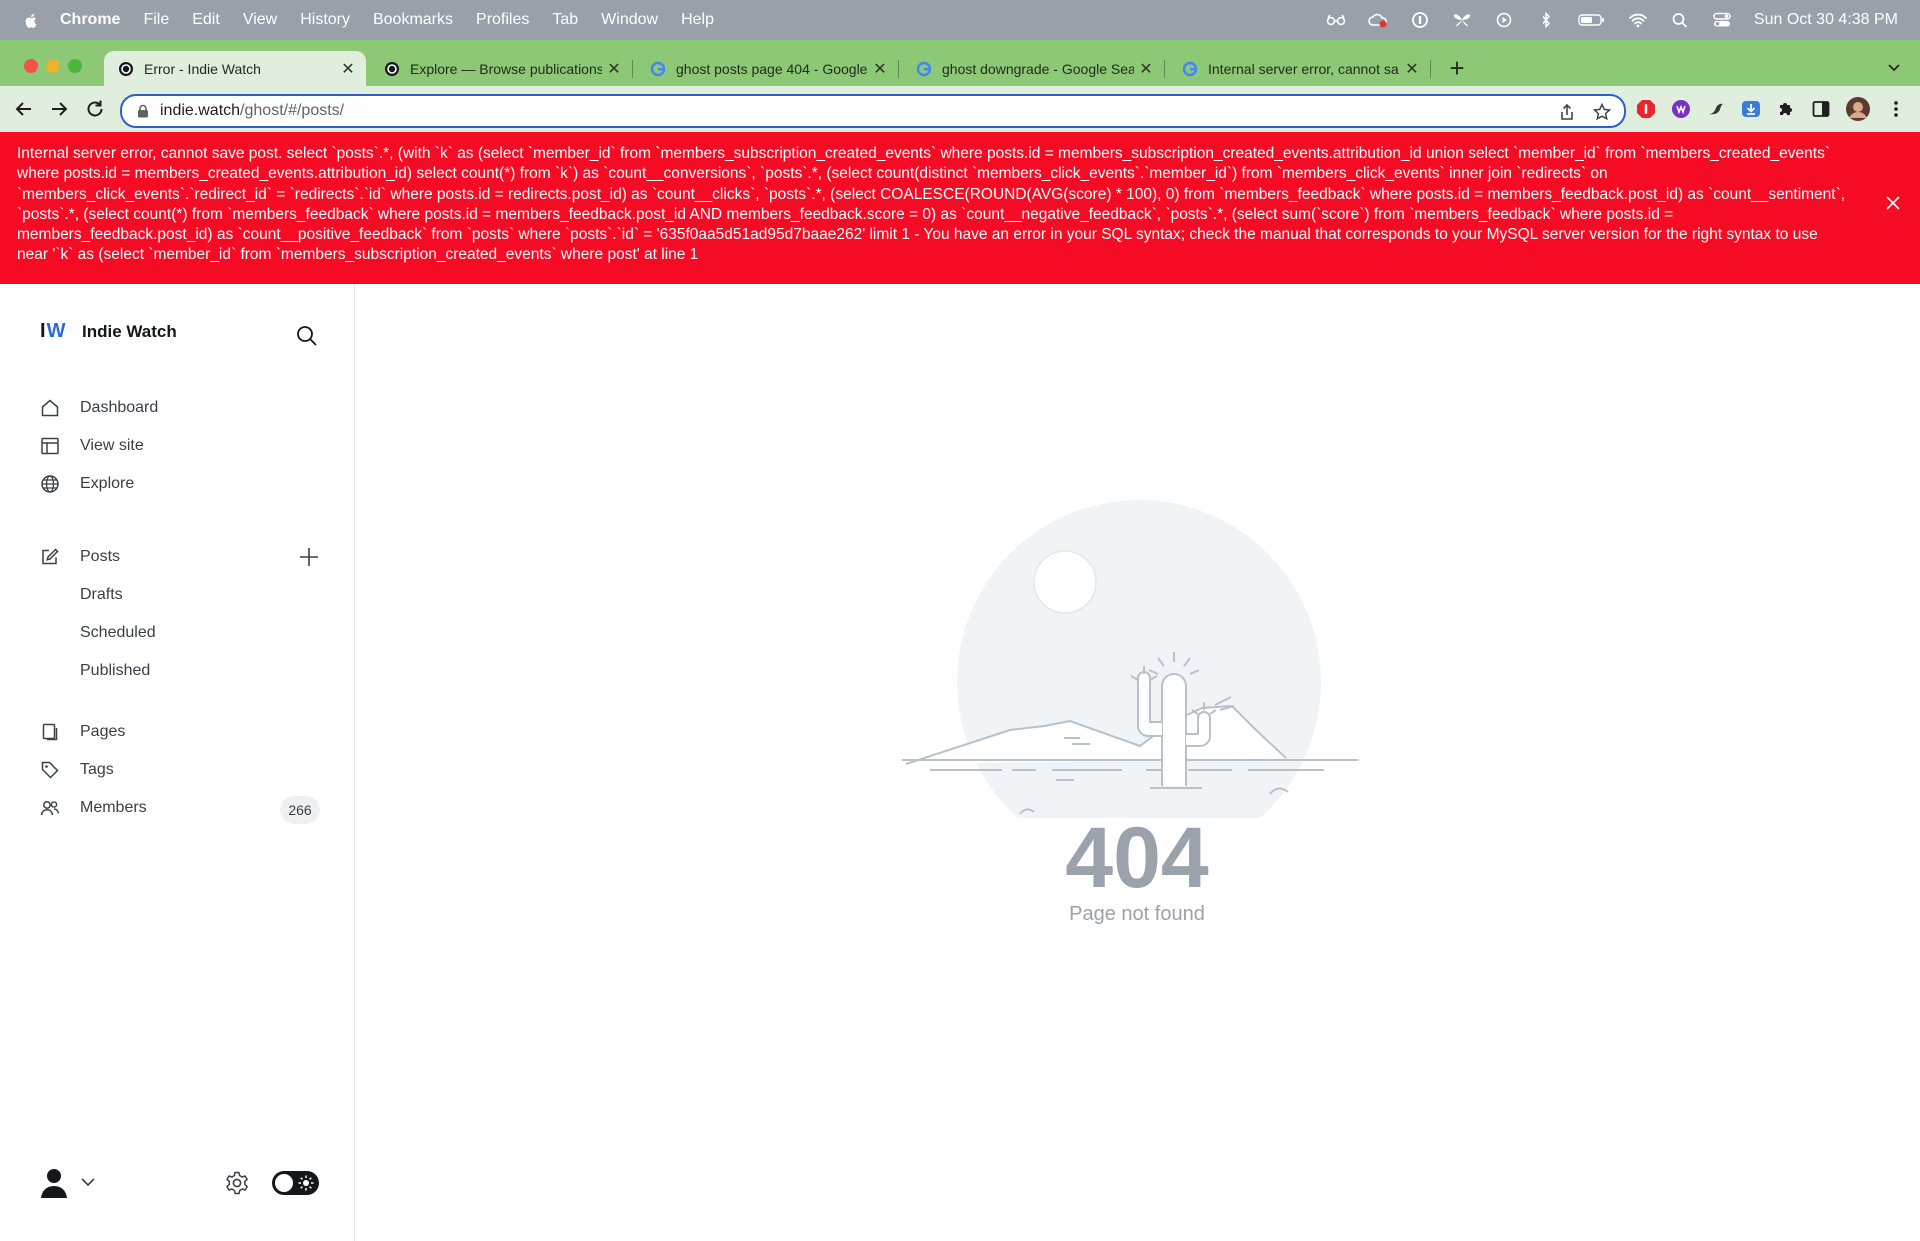 The image size is (1920, 1241). I want to click on sidebar-item-pages: Pages, so click(82, 732).